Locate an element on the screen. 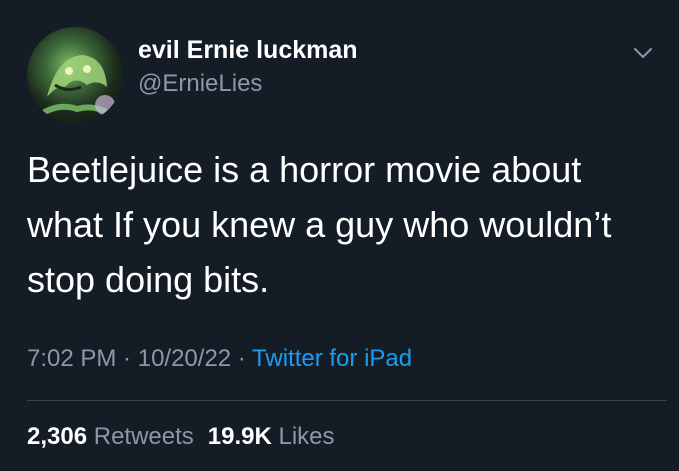  retweets-label: Retweets is located at coordinates (143, 436).